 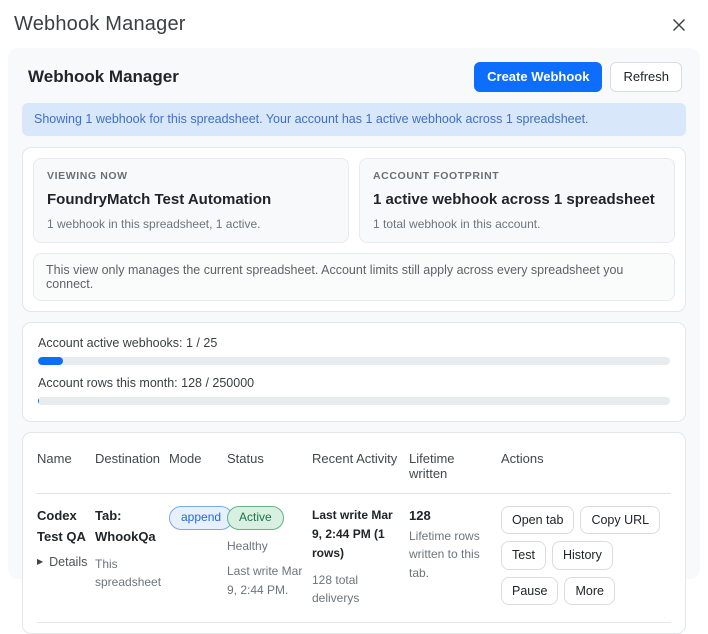 I want to click on caret-right-icon: ▶, so click(x=40, y=561).